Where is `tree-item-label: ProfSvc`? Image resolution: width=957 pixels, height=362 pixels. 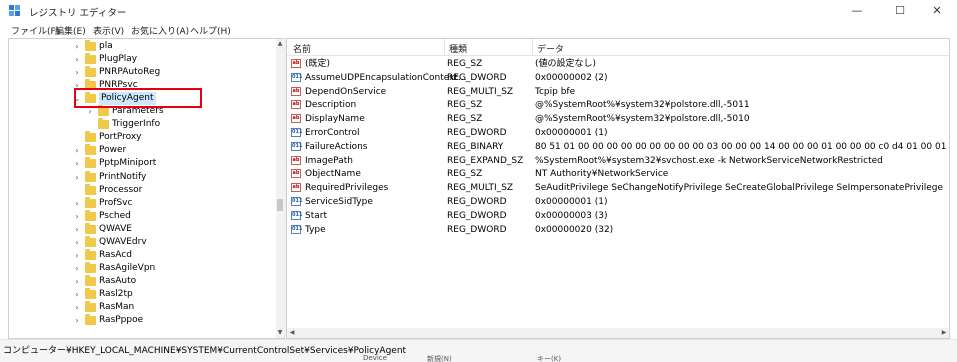
tree-item-label: ProfSvc is located at coordinates (116, 202).